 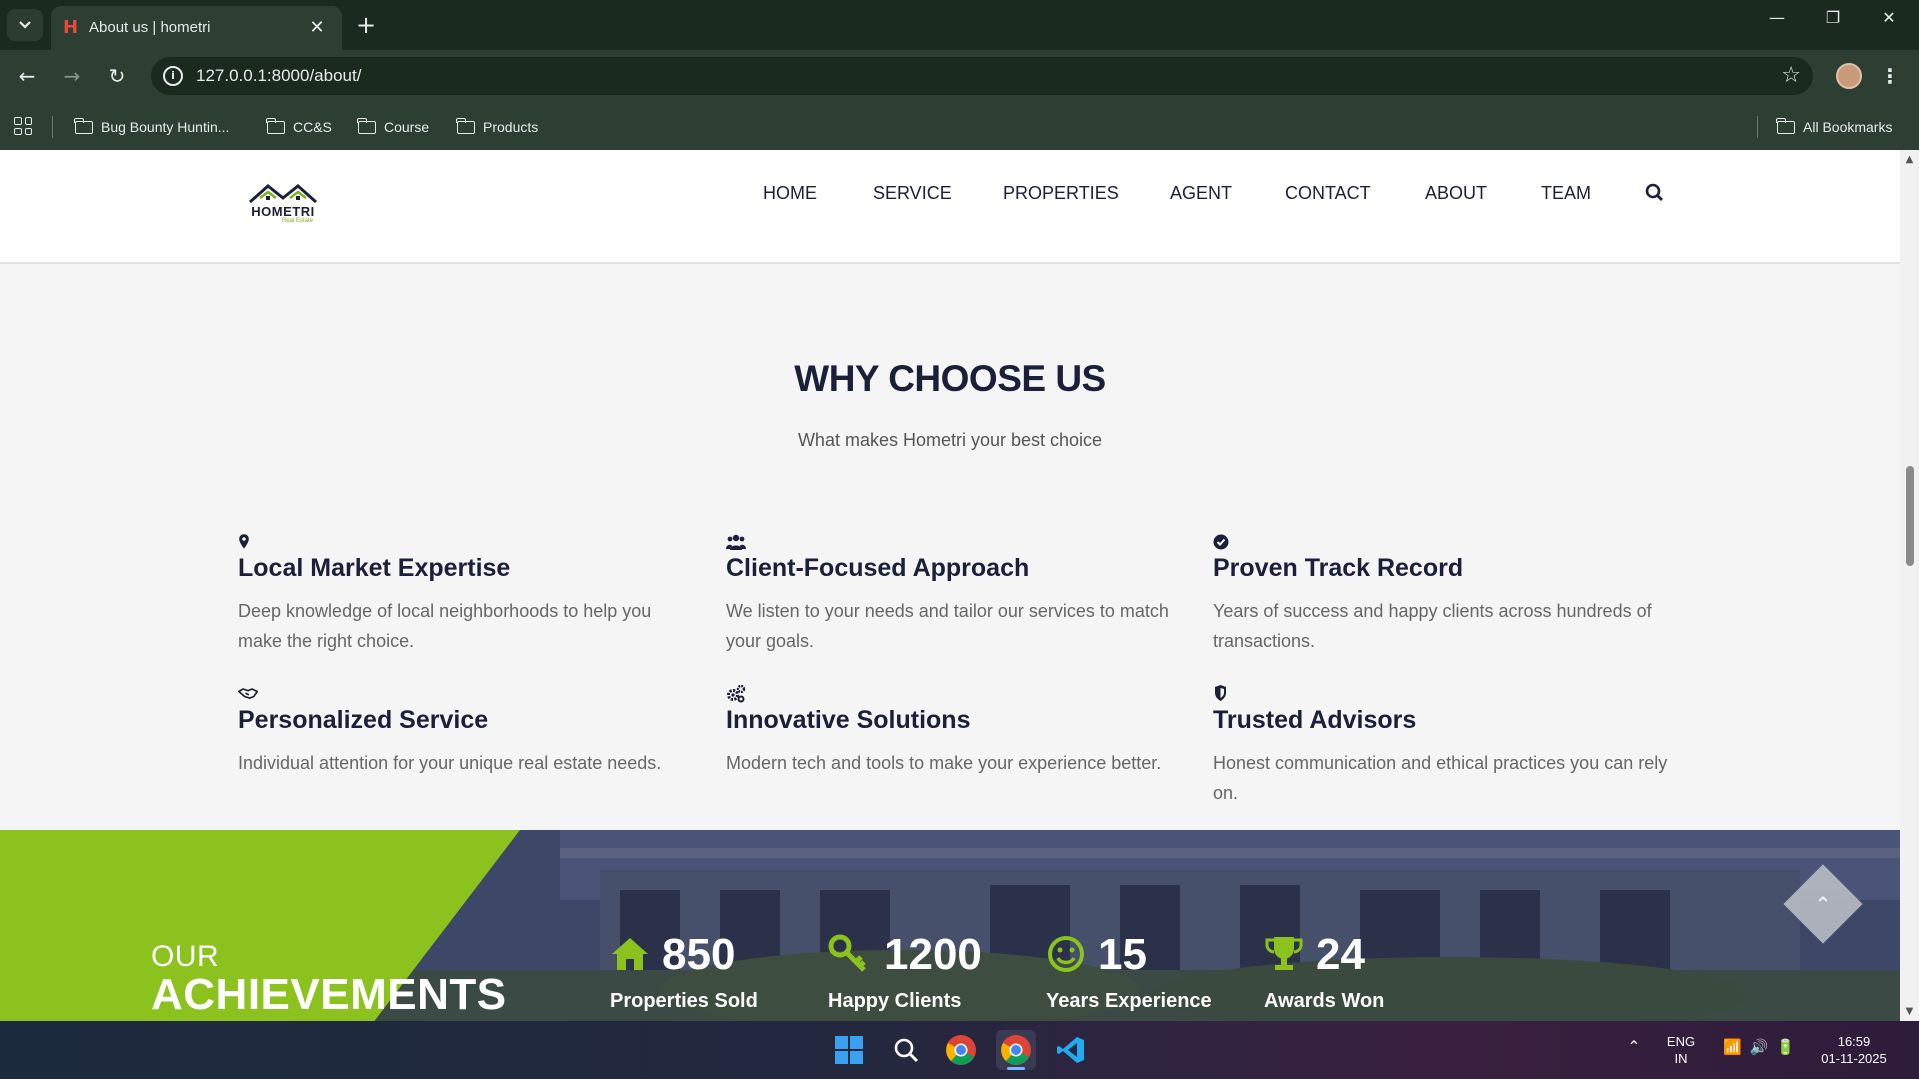 What do you see at coordinates (1566, 193) in the screenshot?
I see `nav-team: TEAM` at bounding box center [1566, 193].